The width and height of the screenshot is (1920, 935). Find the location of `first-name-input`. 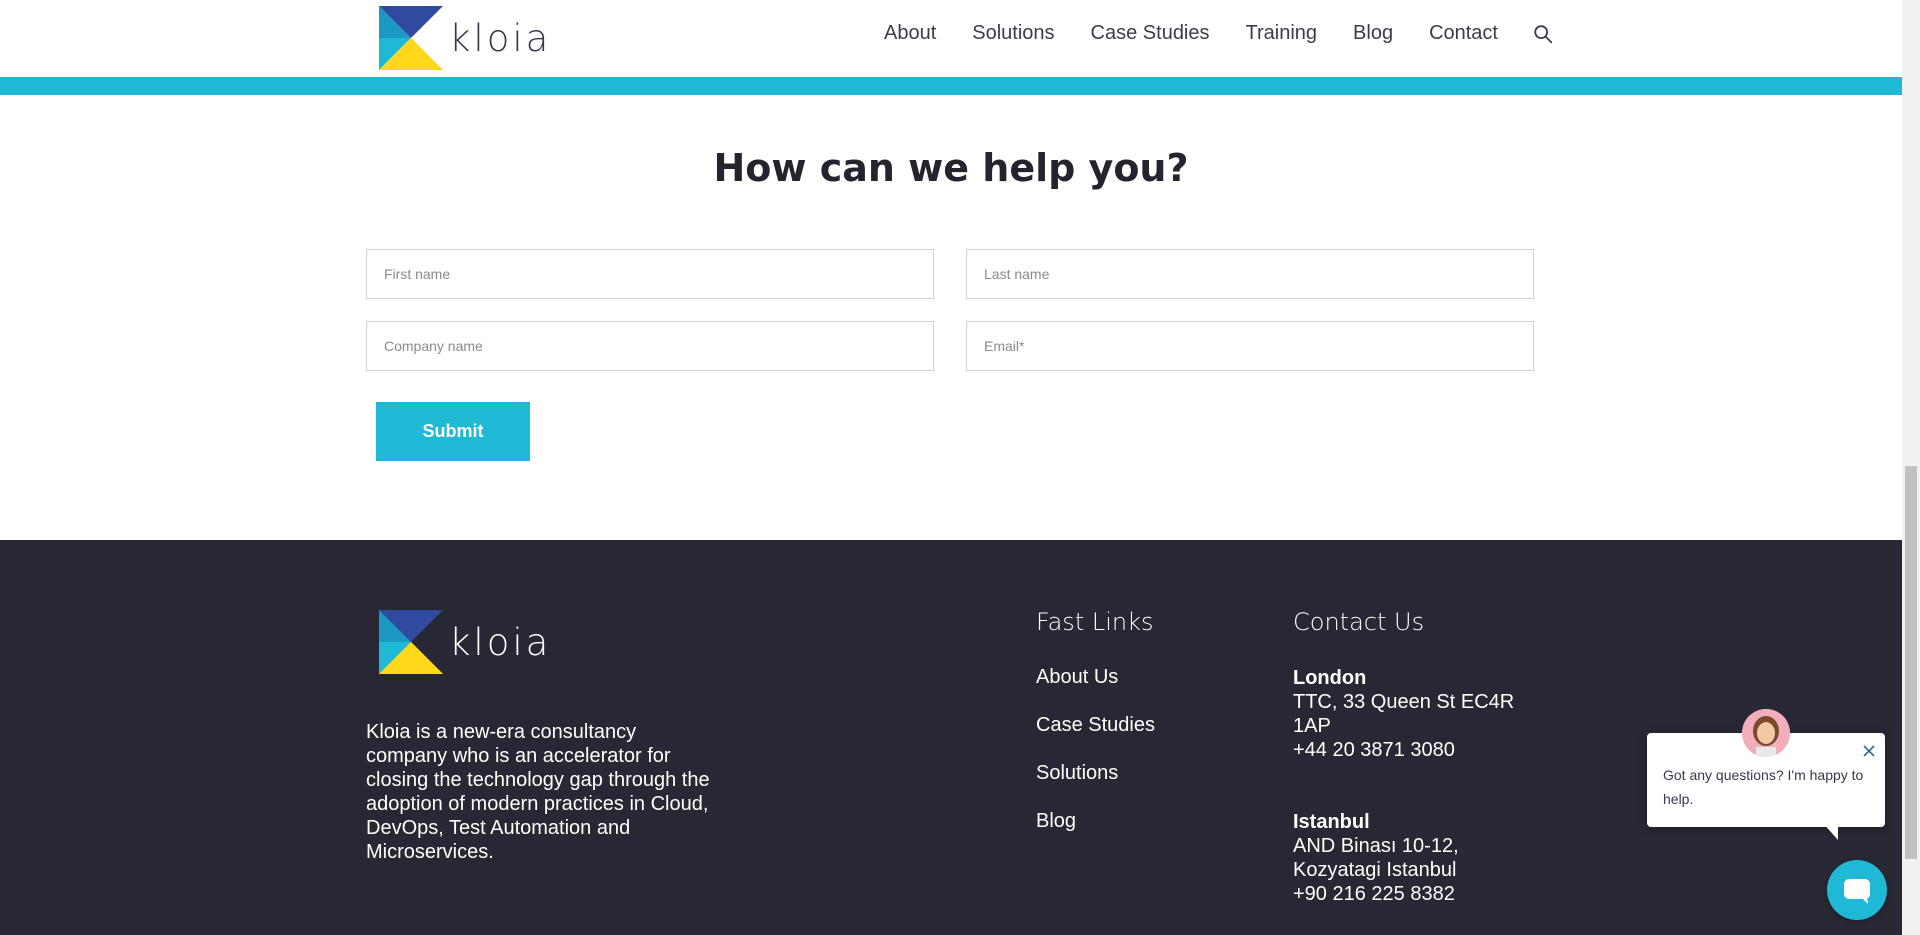

first-name-input is located at coordinates (650, 274).